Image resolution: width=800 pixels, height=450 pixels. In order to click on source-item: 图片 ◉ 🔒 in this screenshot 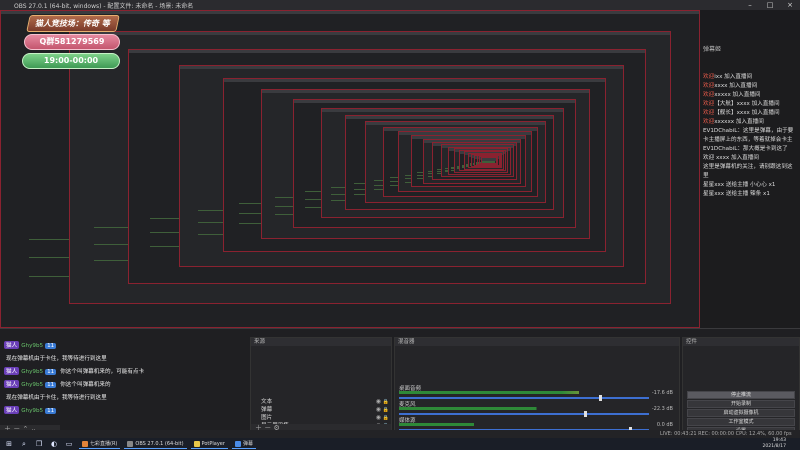, I will do `click(321, 418)`.